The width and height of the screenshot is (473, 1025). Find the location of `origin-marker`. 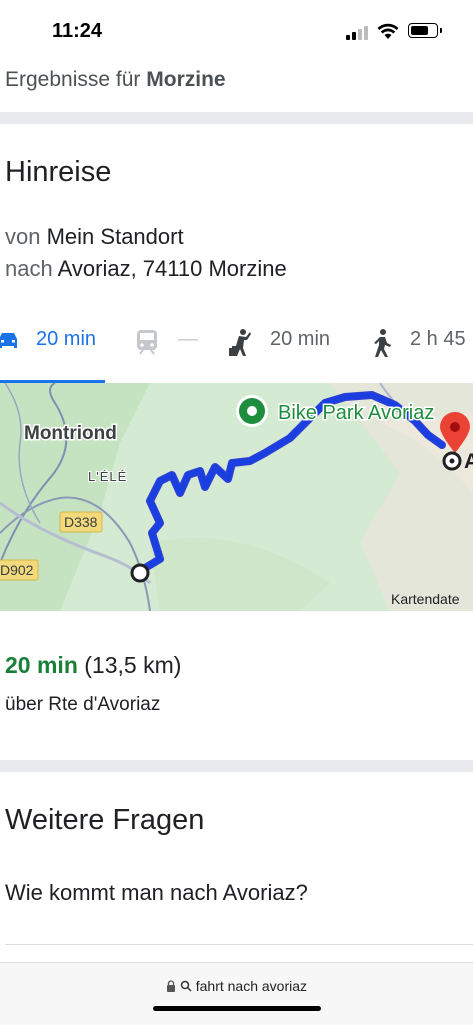

origin-marker is located at coordinates (140, 573).